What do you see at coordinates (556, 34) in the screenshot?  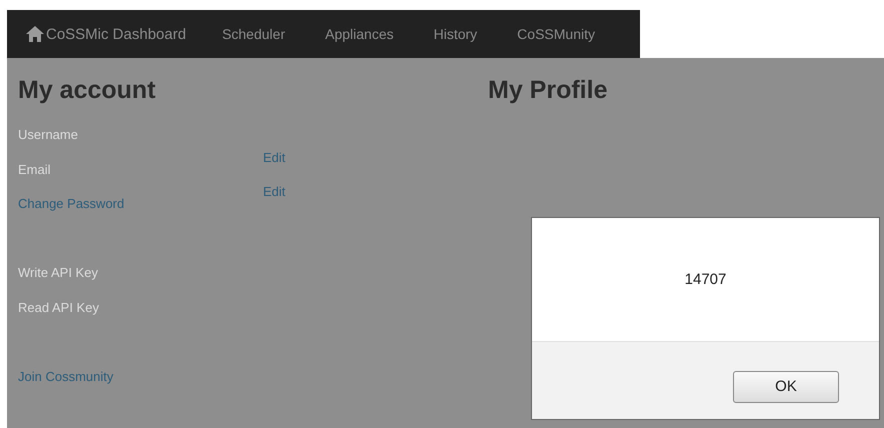 I see `nav-link: CoSSMunity` at bounding box center [556, 34].